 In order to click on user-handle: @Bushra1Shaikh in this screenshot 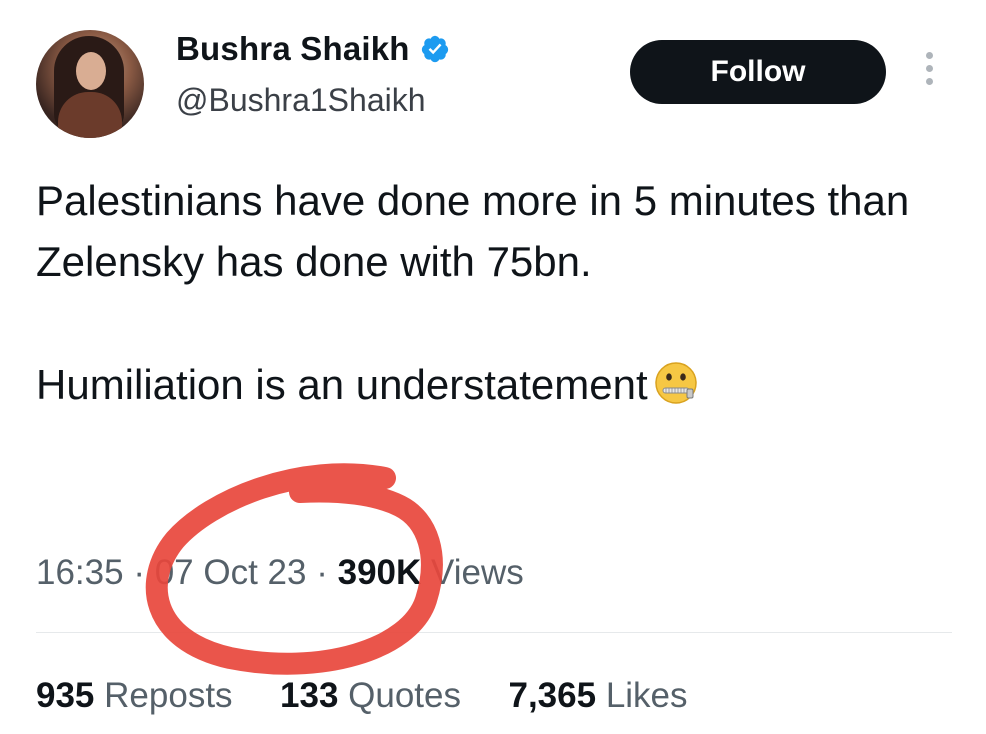, I will do `click(301, 100)`.